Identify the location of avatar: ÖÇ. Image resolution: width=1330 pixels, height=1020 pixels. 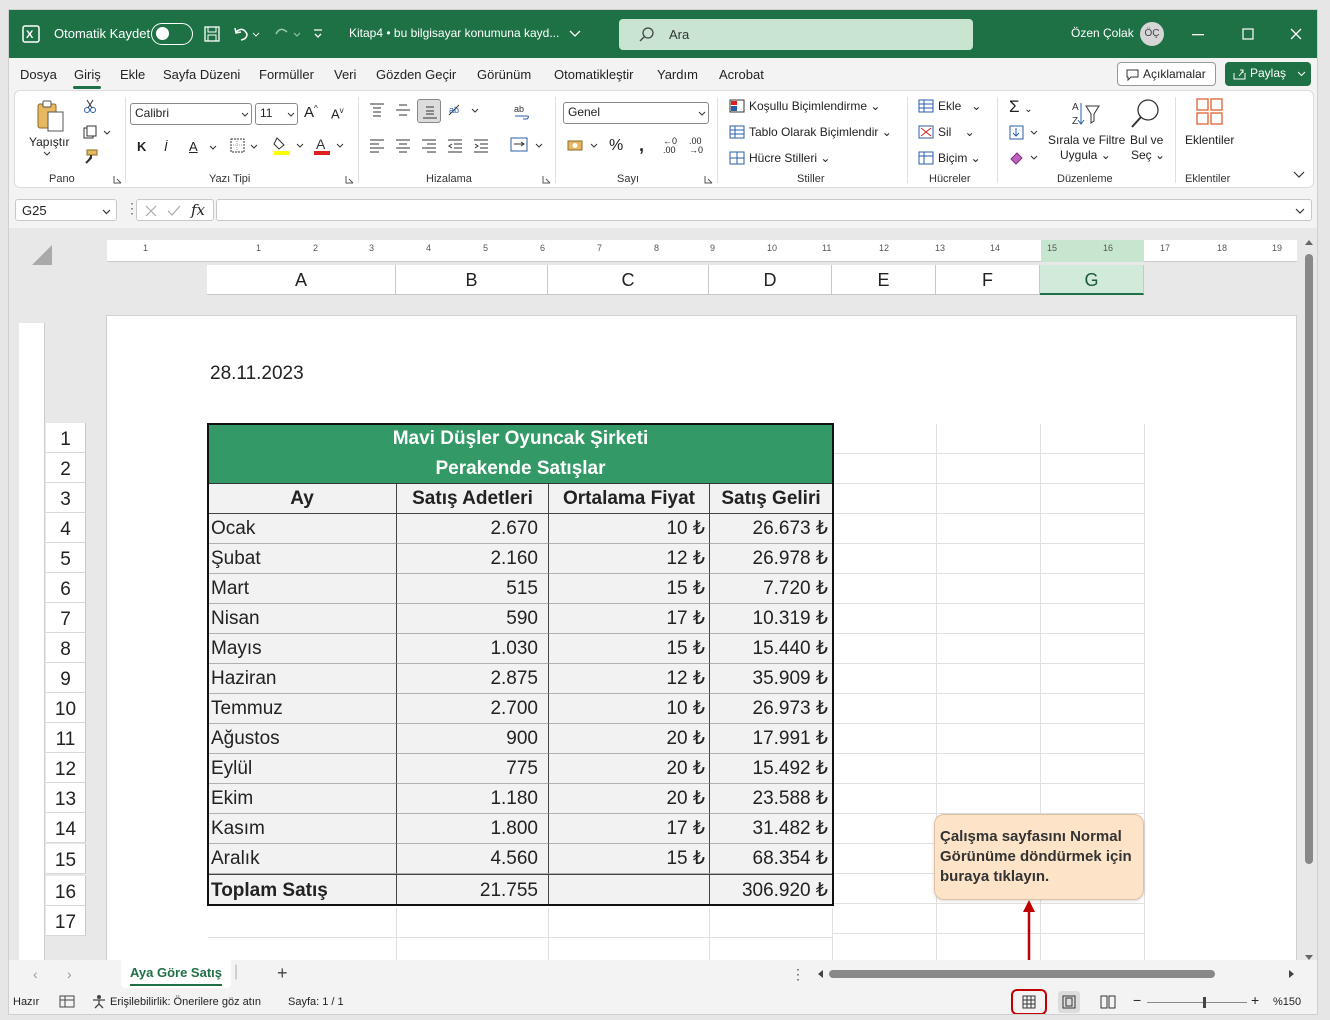
(1152, 34).